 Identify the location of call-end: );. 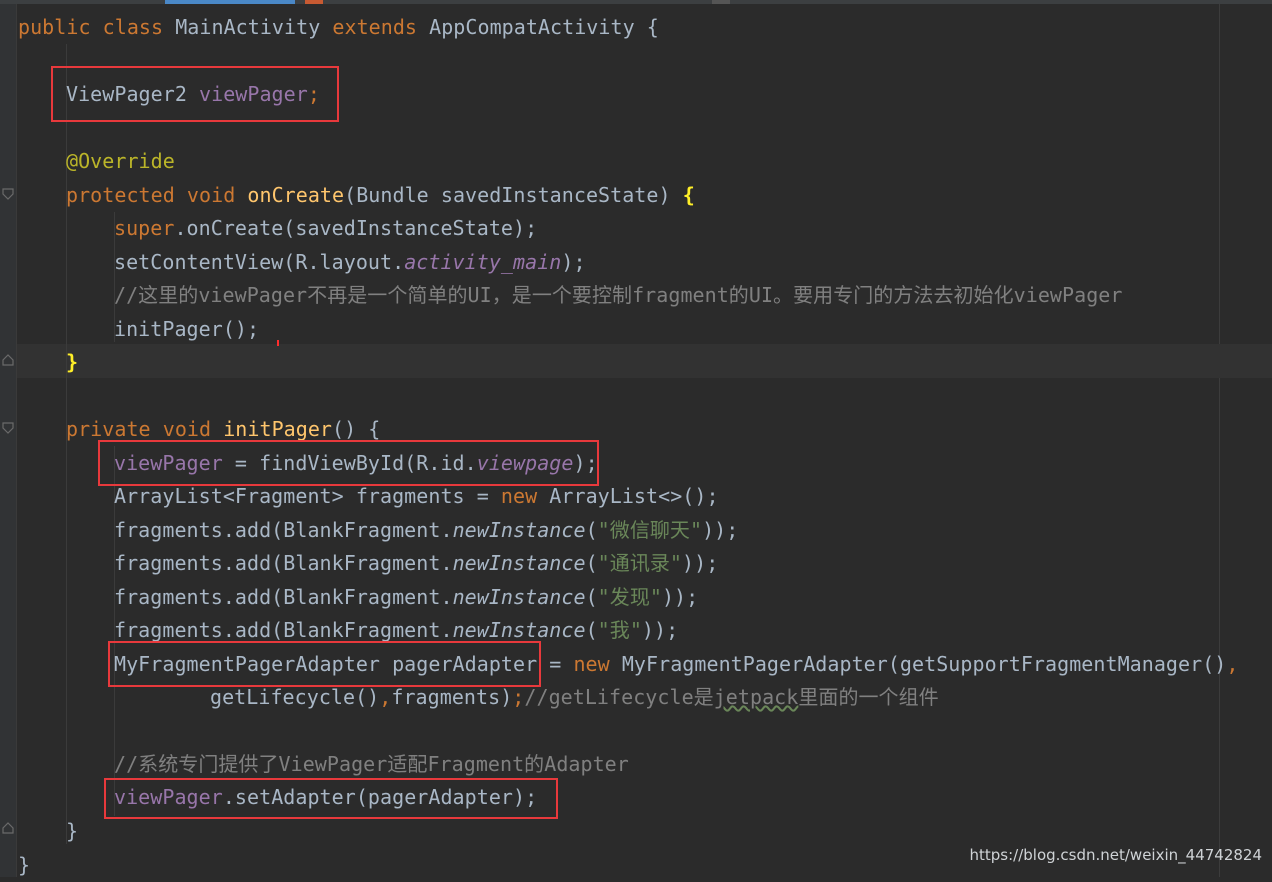
(573, 262).